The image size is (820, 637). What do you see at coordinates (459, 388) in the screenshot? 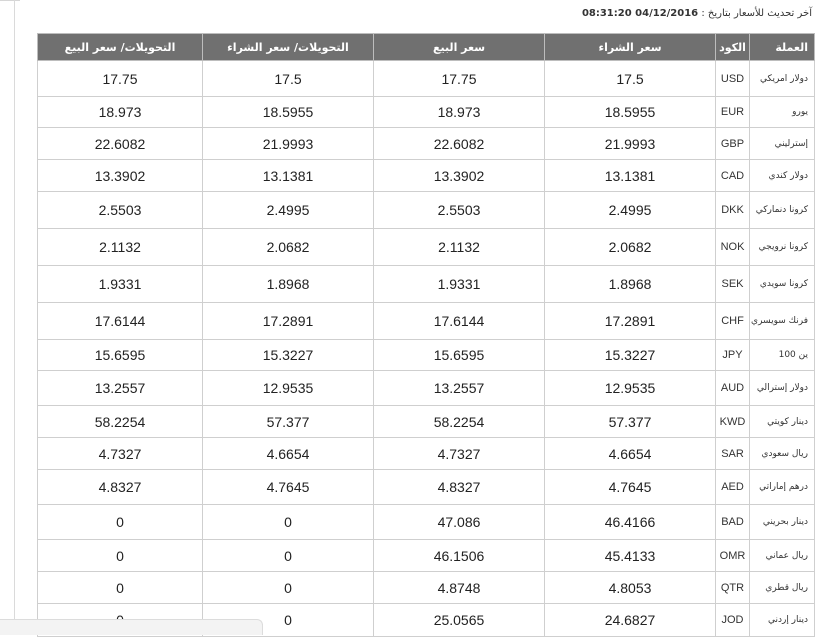
I see `sell-rate-cell: 13.2557` at bounding box center [459, 388].